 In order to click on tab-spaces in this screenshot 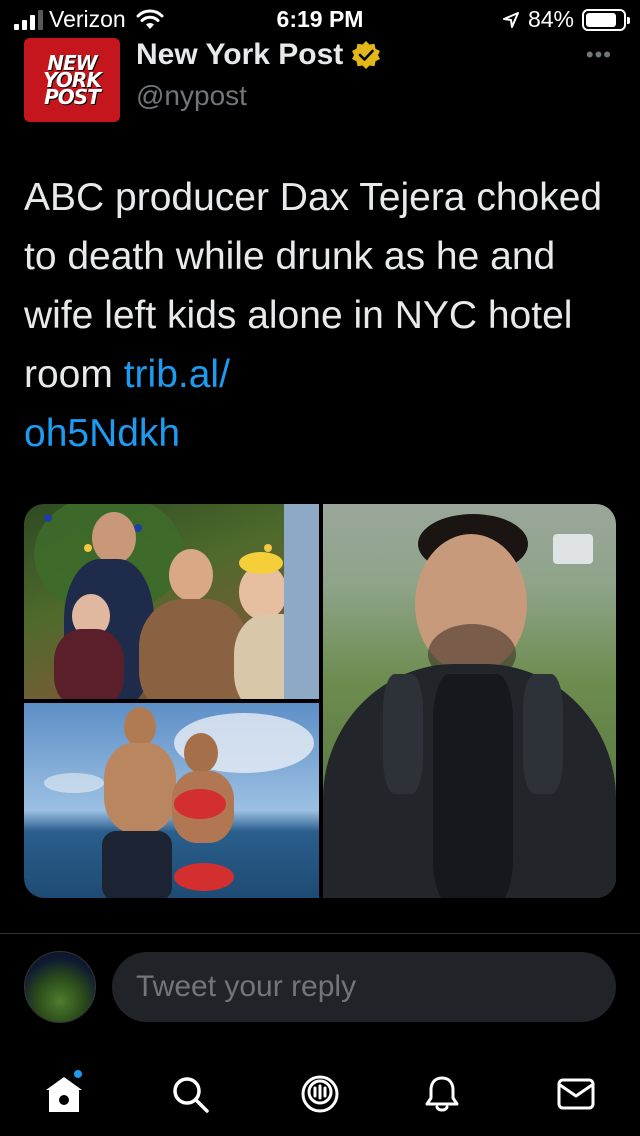, I will do `click(320, 1094)`.